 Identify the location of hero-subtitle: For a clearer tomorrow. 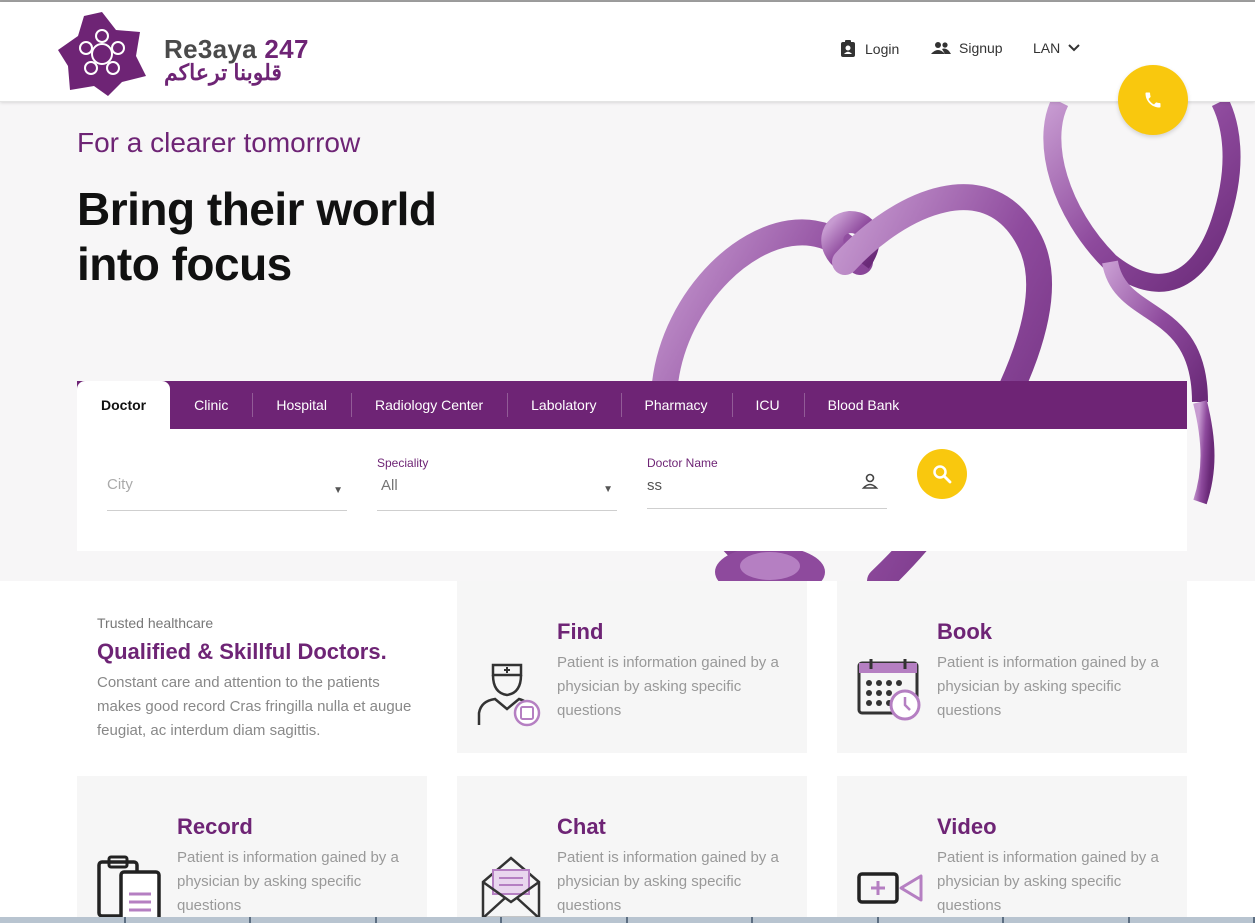
(219, 142).